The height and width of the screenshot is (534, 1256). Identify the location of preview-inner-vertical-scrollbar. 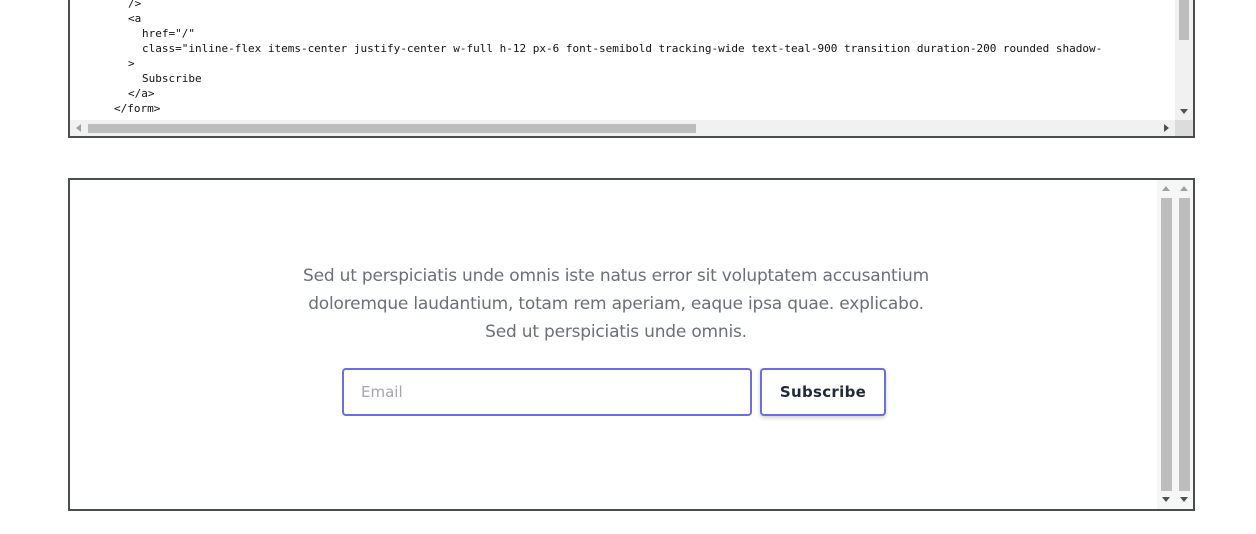
(1166, 344).